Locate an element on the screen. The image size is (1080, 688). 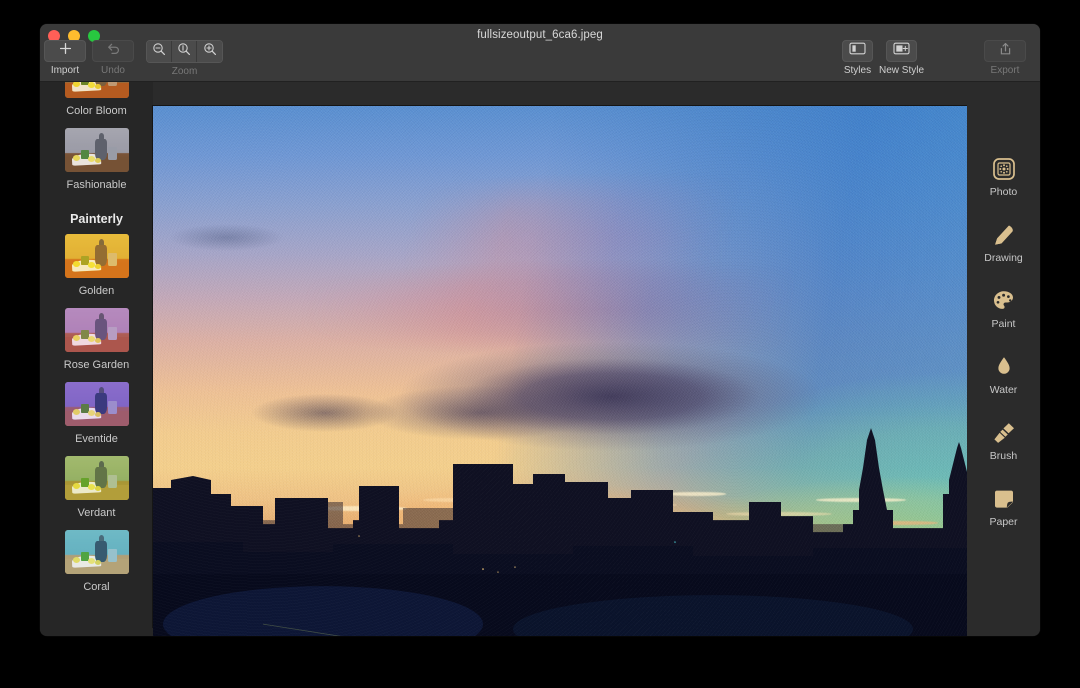
new-style-button-face is located at coordinates (901, 51).